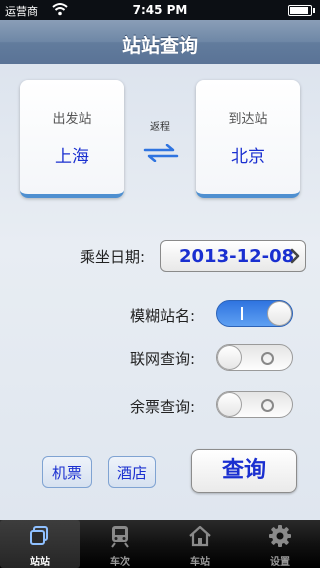 This screenshot has width=320, height=568. I want to click on train-icon, so click(120, 537).